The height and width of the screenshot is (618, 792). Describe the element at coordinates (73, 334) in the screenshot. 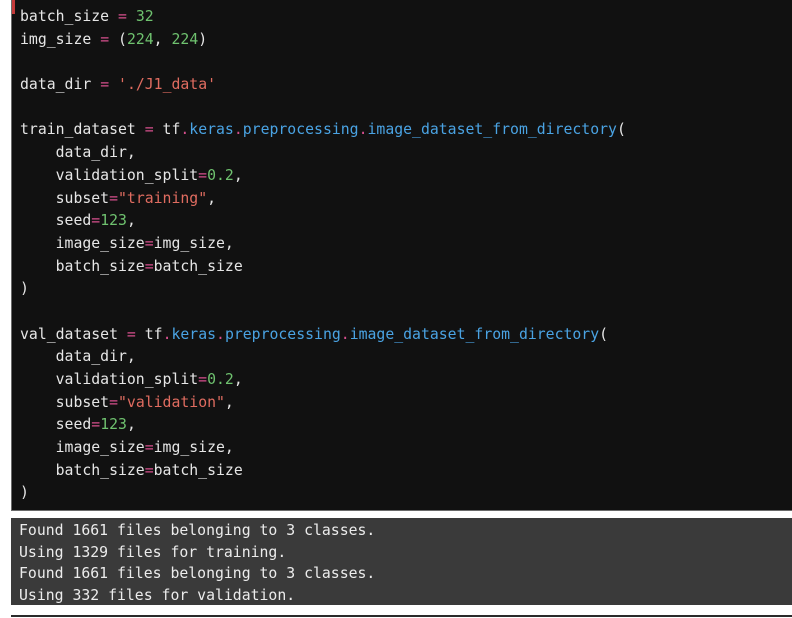

I see `code-token: val_dataset` at that location.